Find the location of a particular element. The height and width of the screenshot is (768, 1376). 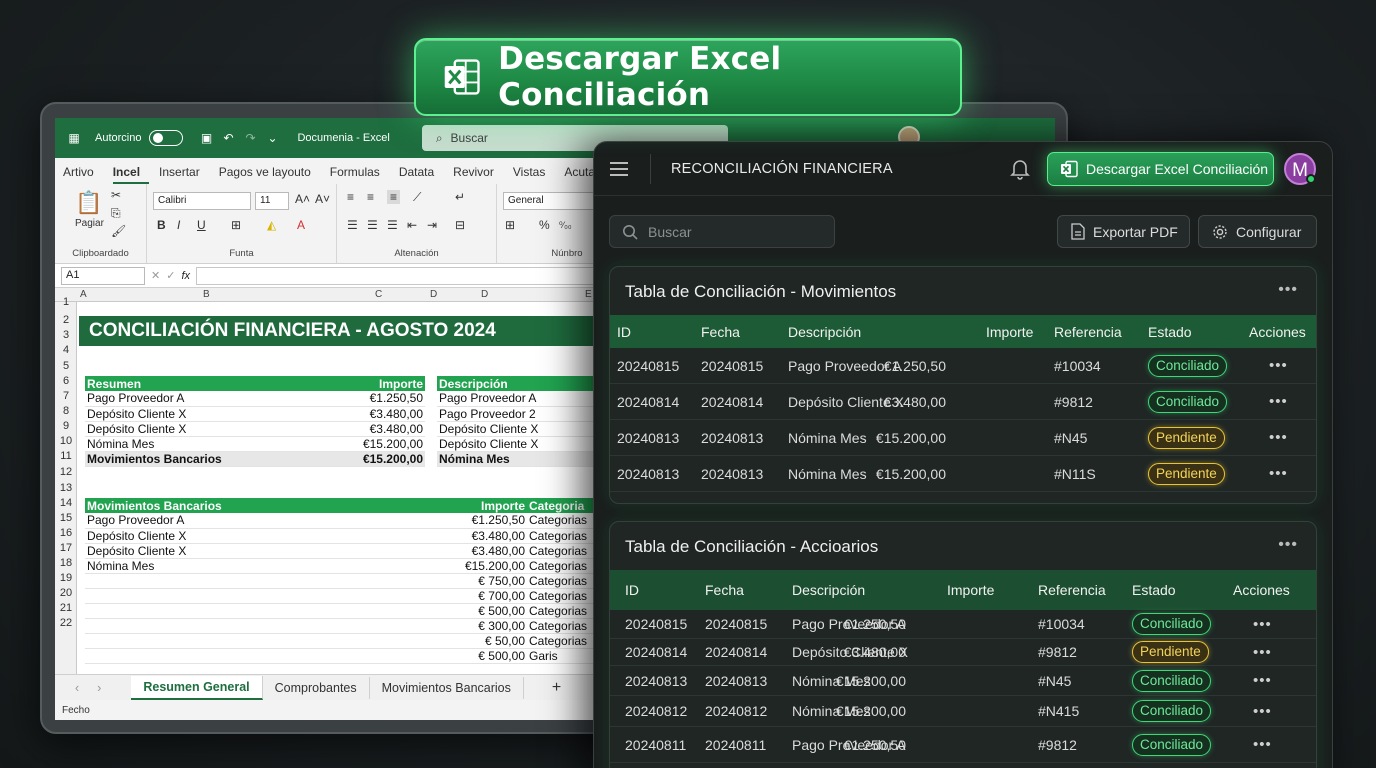

prev-sheet-icon: ‹ is located at coordinates (72, 688).